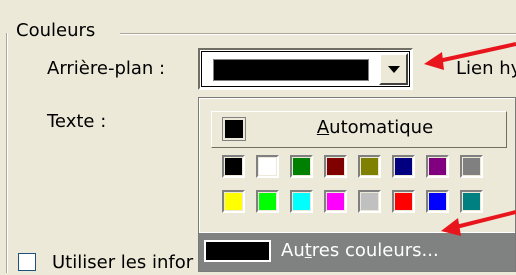 The image size is (516, 275). What do you see at coordinates (486, 68) in the screenshot?
I see `hyperlink-label: Lien hy` at bounding box center [486, 68].